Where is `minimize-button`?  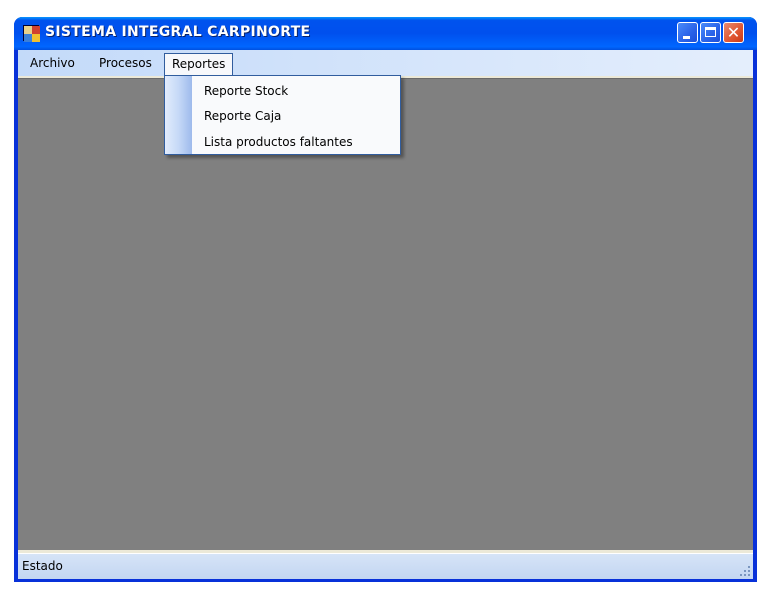
minimize-button is located at coordinates (687, 32).